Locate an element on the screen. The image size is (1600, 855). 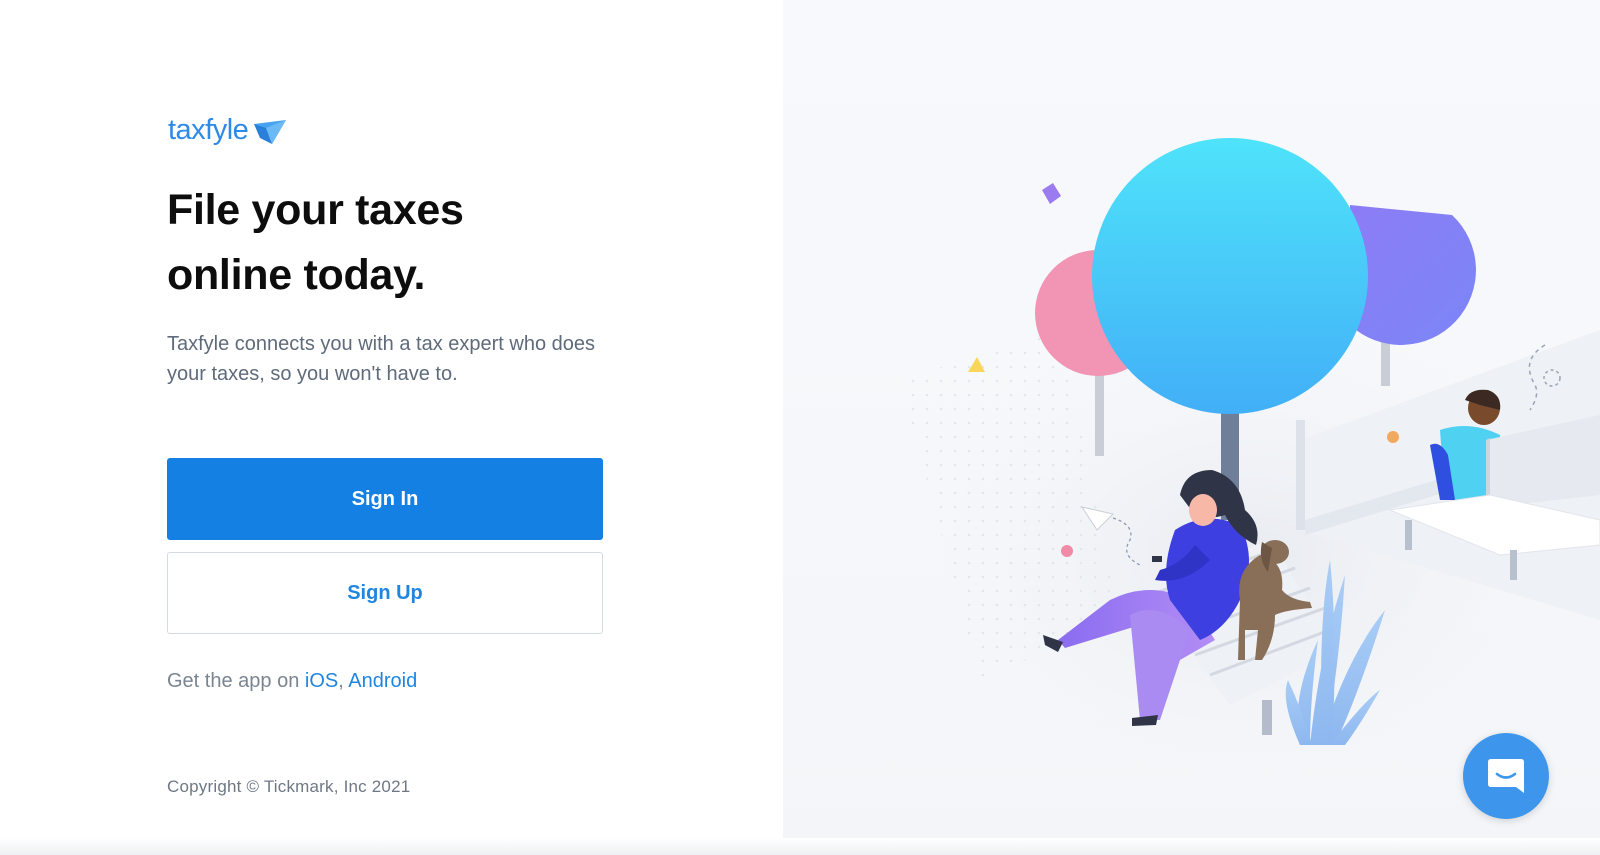
chat-launcher-button is located at coordinates (1506, 776).